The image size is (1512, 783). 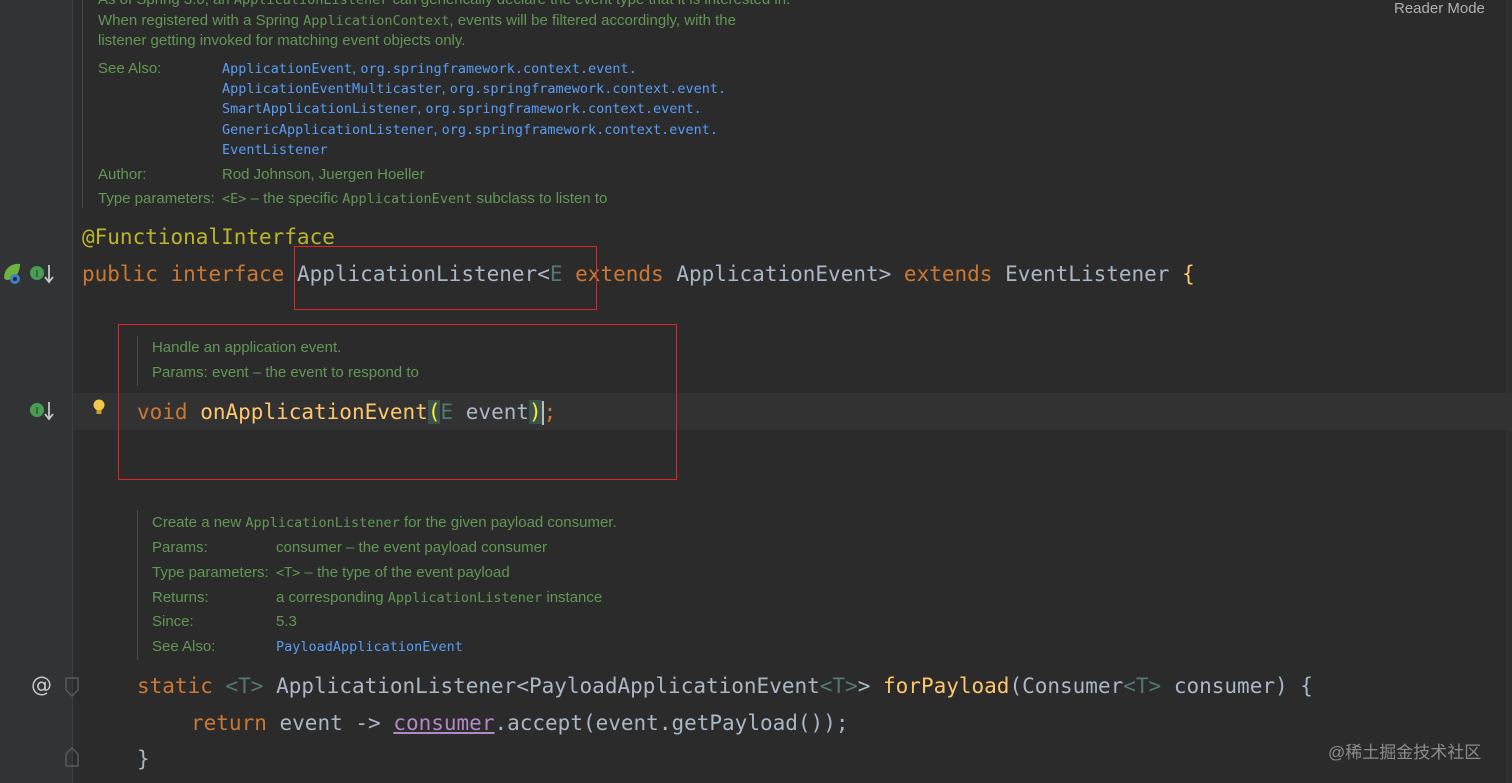 I want to click on watermark: @稀土掘金技术社区, so click(x=1405, y=752).